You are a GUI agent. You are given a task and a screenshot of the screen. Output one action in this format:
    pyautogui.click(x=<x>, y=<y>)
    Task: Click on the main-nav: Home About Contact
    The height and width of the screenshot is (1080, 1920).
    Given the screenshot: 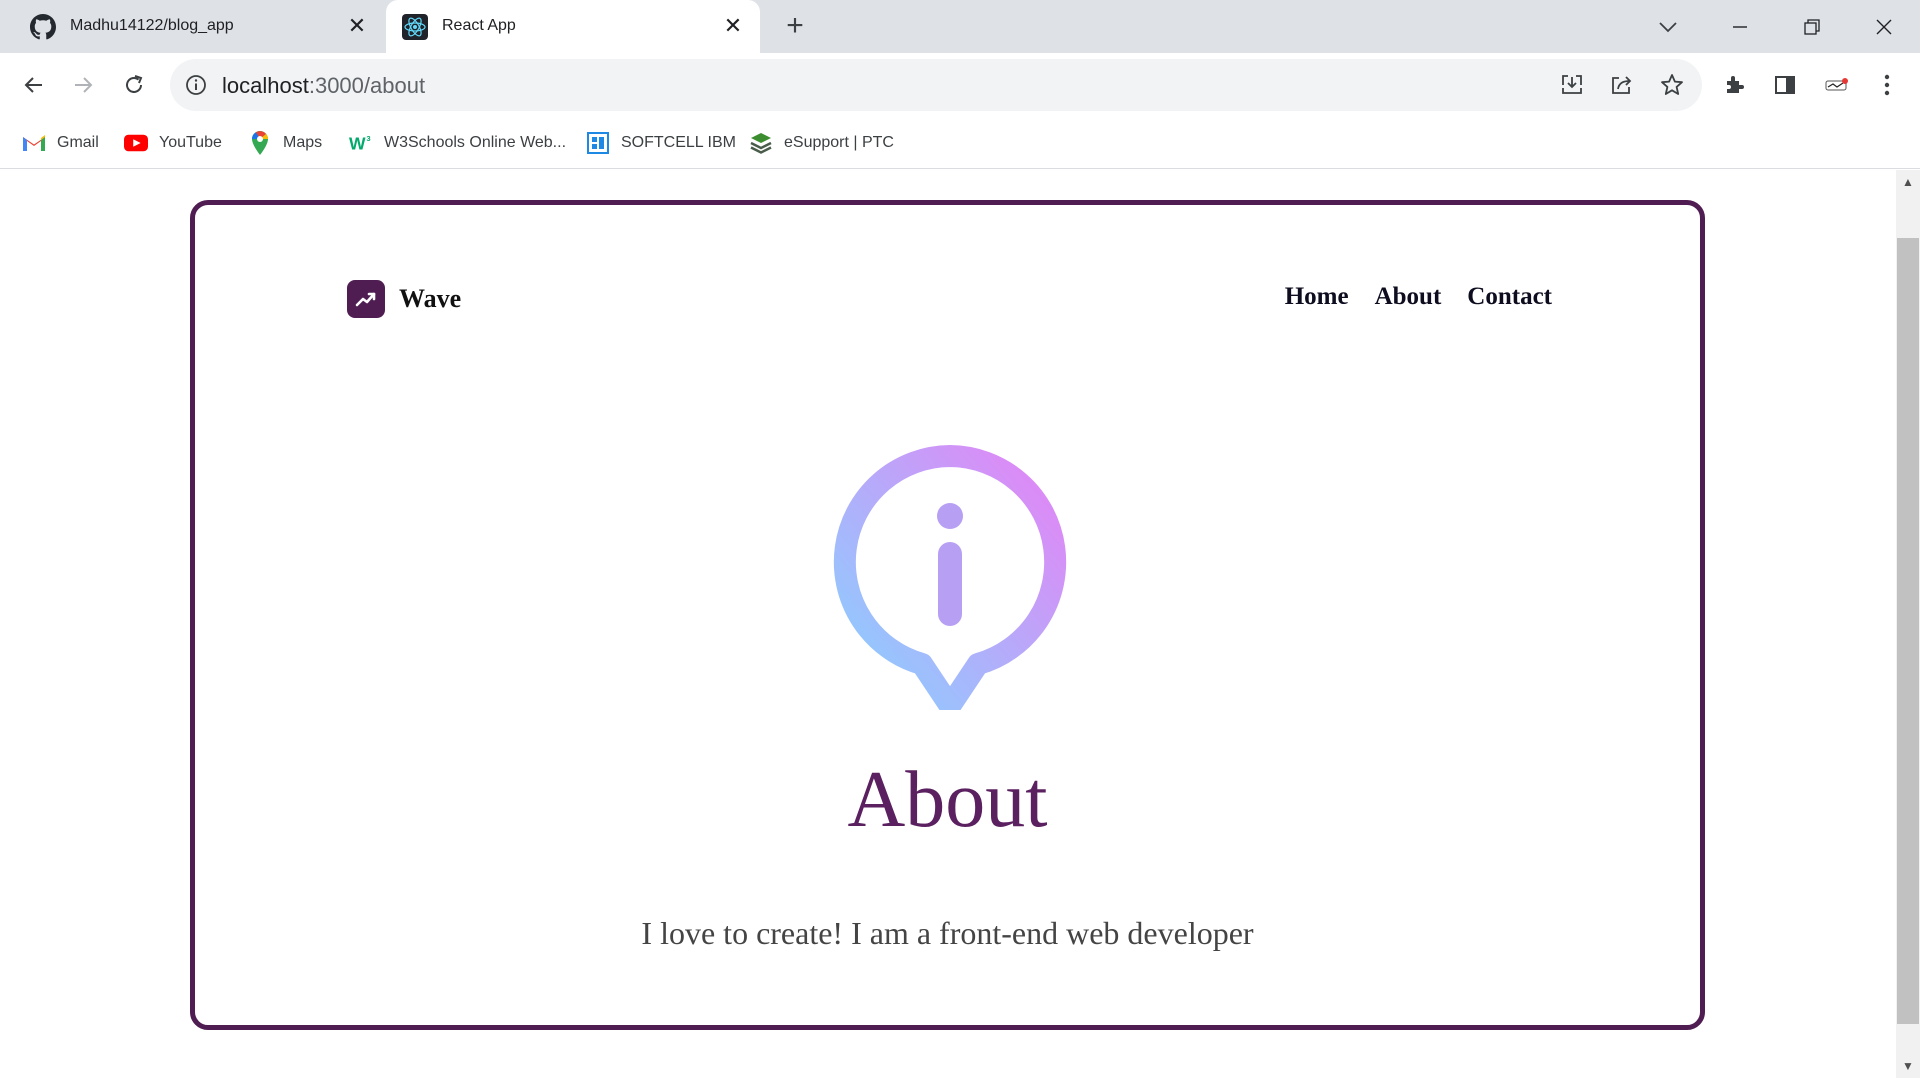 What is the action you would take?
    pyautogui.click(x=1405, y=297)
    